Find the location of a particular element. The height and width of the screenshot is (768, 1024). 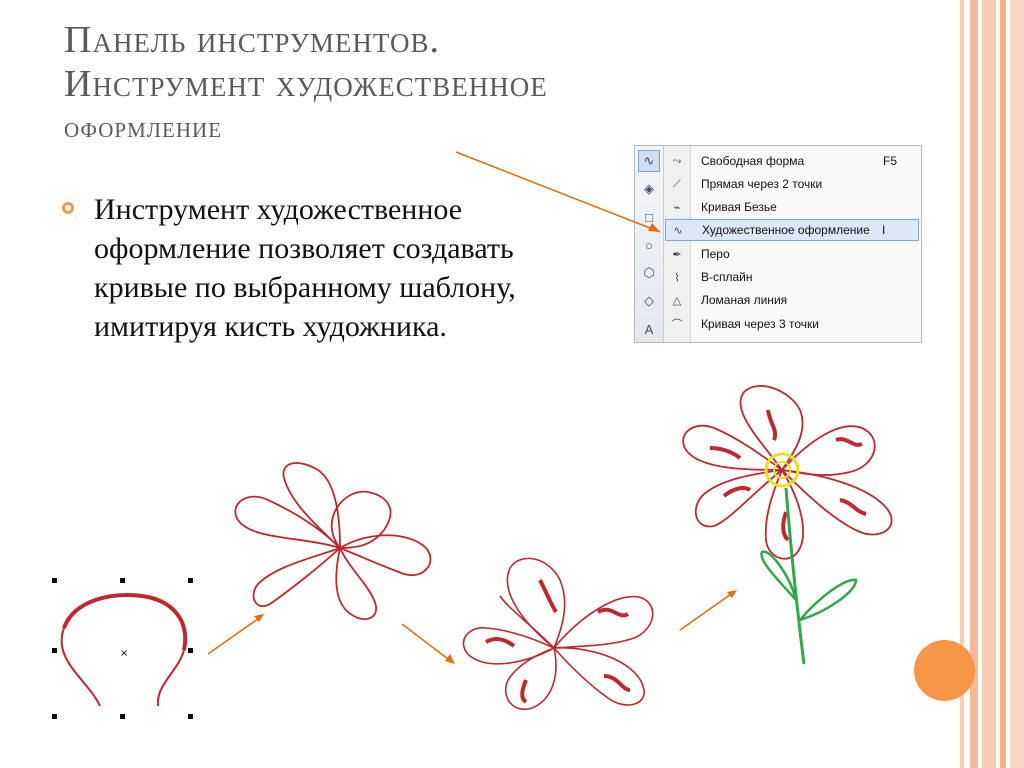

petal-with-handles: × is located at coordinates (122, 648).